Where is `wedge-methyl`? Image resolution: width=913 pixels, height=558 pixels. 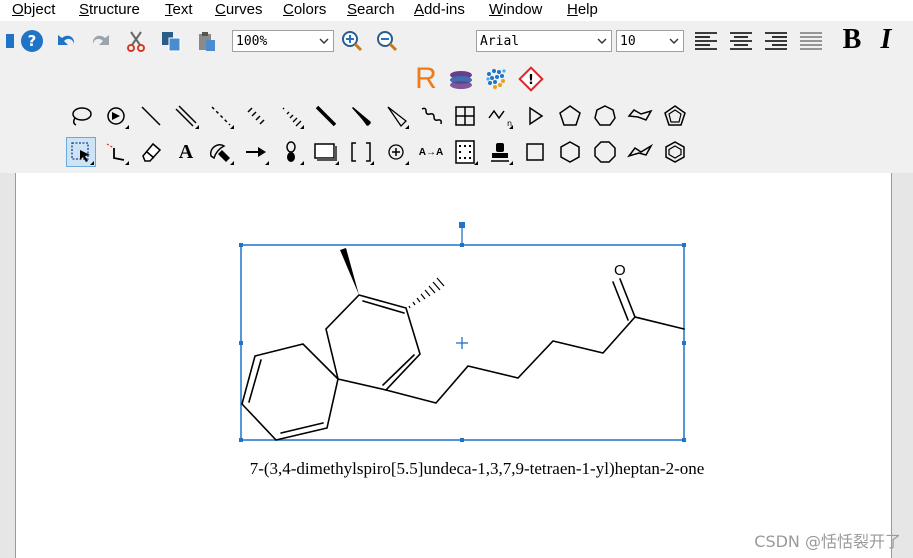
wedge-methyl is located at coordinates (349, 271).